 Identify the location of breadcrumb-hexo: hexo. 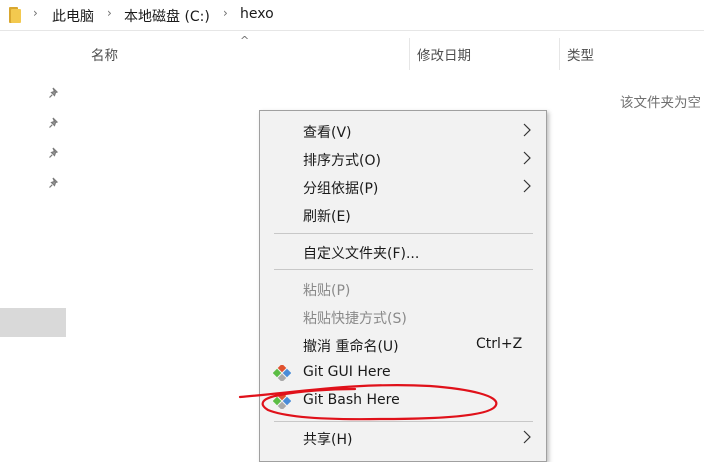
(257, 14).